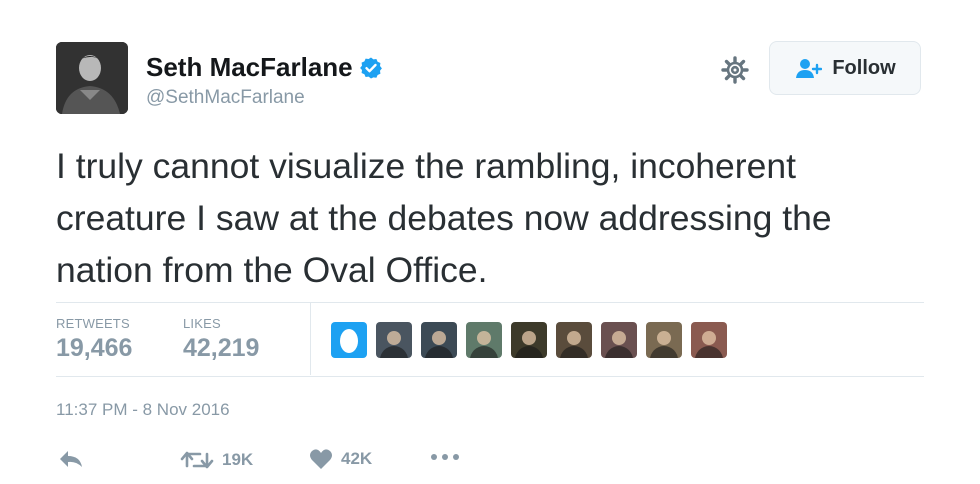 Image resolution: width=980 pixels, height=484 pixels. Describe the element at coordinates (340, 459) in the screenshot. I see `like-button: 42K` at that location.